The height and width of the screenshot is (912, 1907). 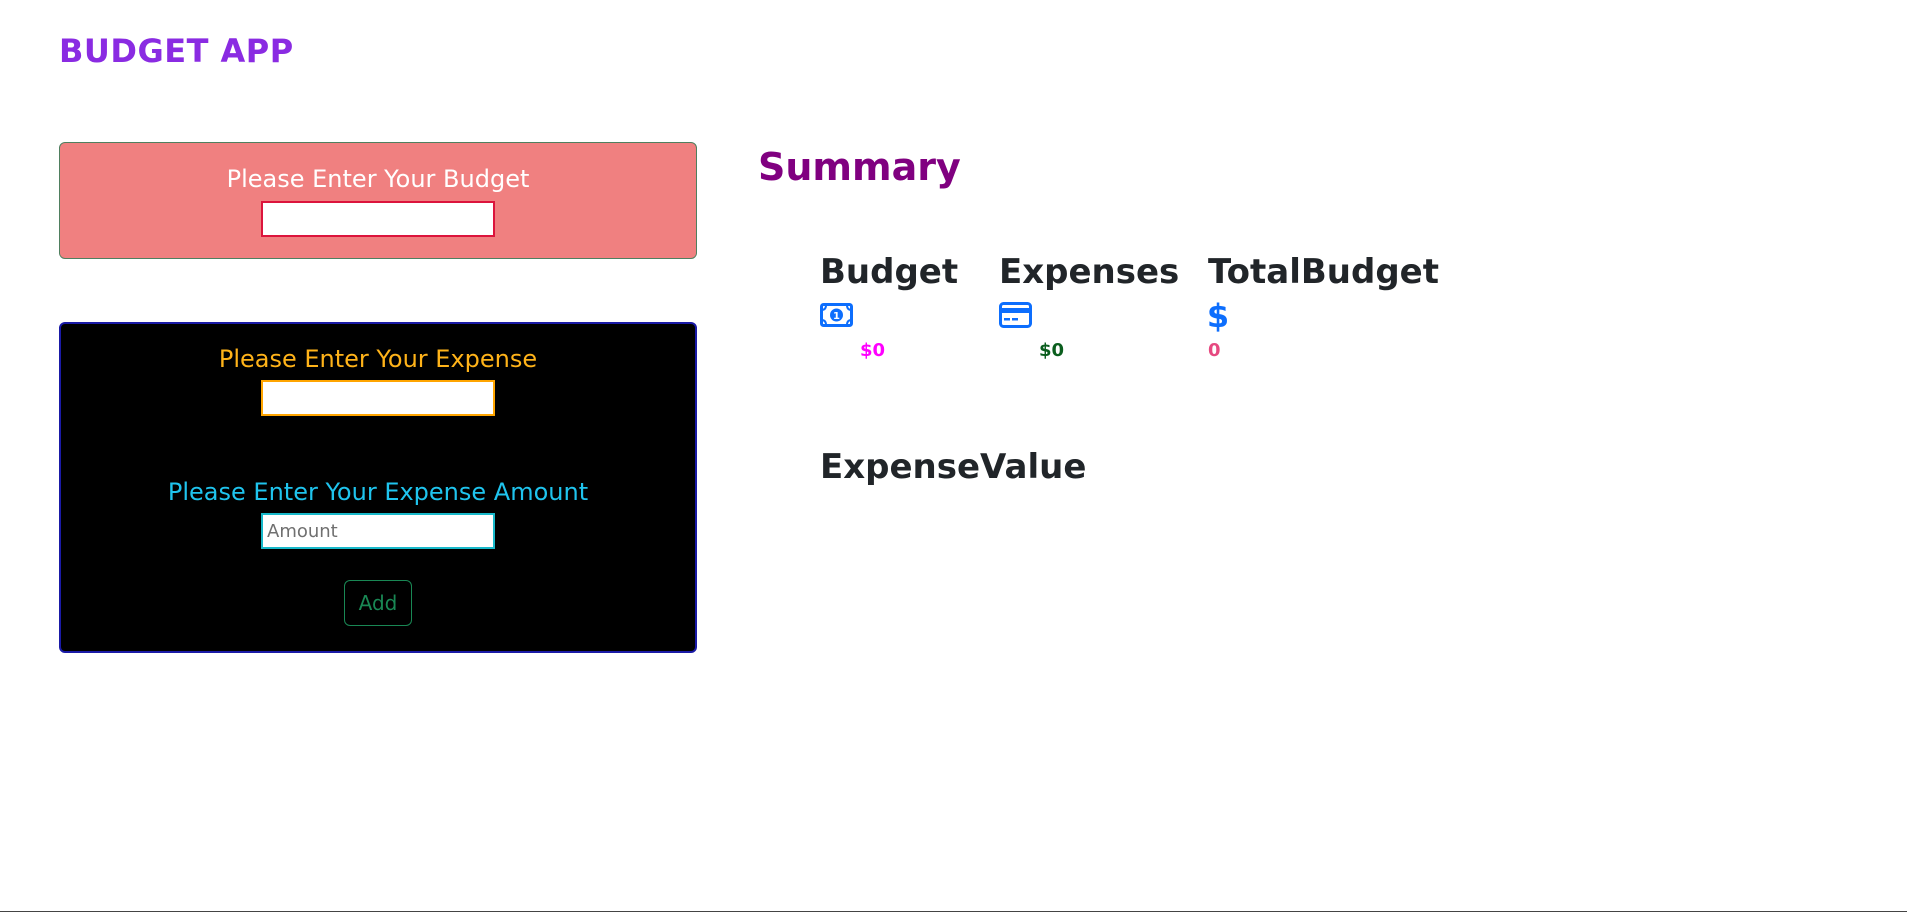 I want to click on budget-heading: Budget, so click(x=889, y=272).